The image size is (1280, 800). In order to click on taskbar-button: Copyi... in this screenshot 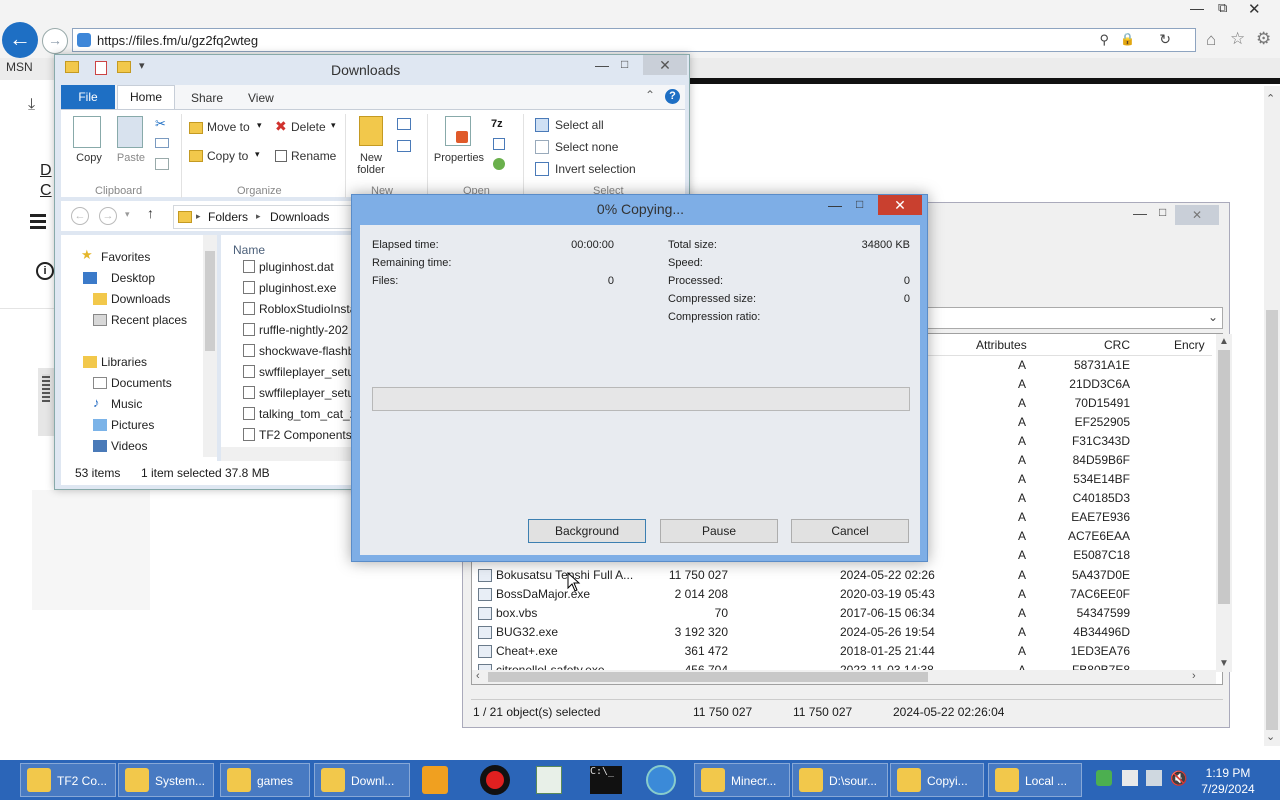, I will do `click(937, 780)`.